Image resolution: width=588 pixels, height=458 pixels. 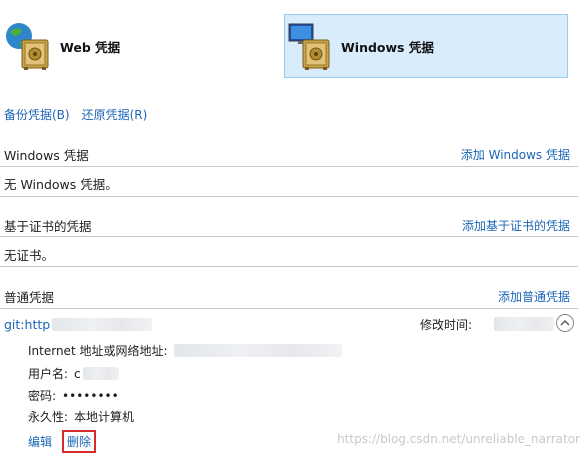 What do you see at coordinates (115, 114) in the screenshot?
I see `restore-credentials-link: 还原凭据(R)` at bounding box center [115, 114].